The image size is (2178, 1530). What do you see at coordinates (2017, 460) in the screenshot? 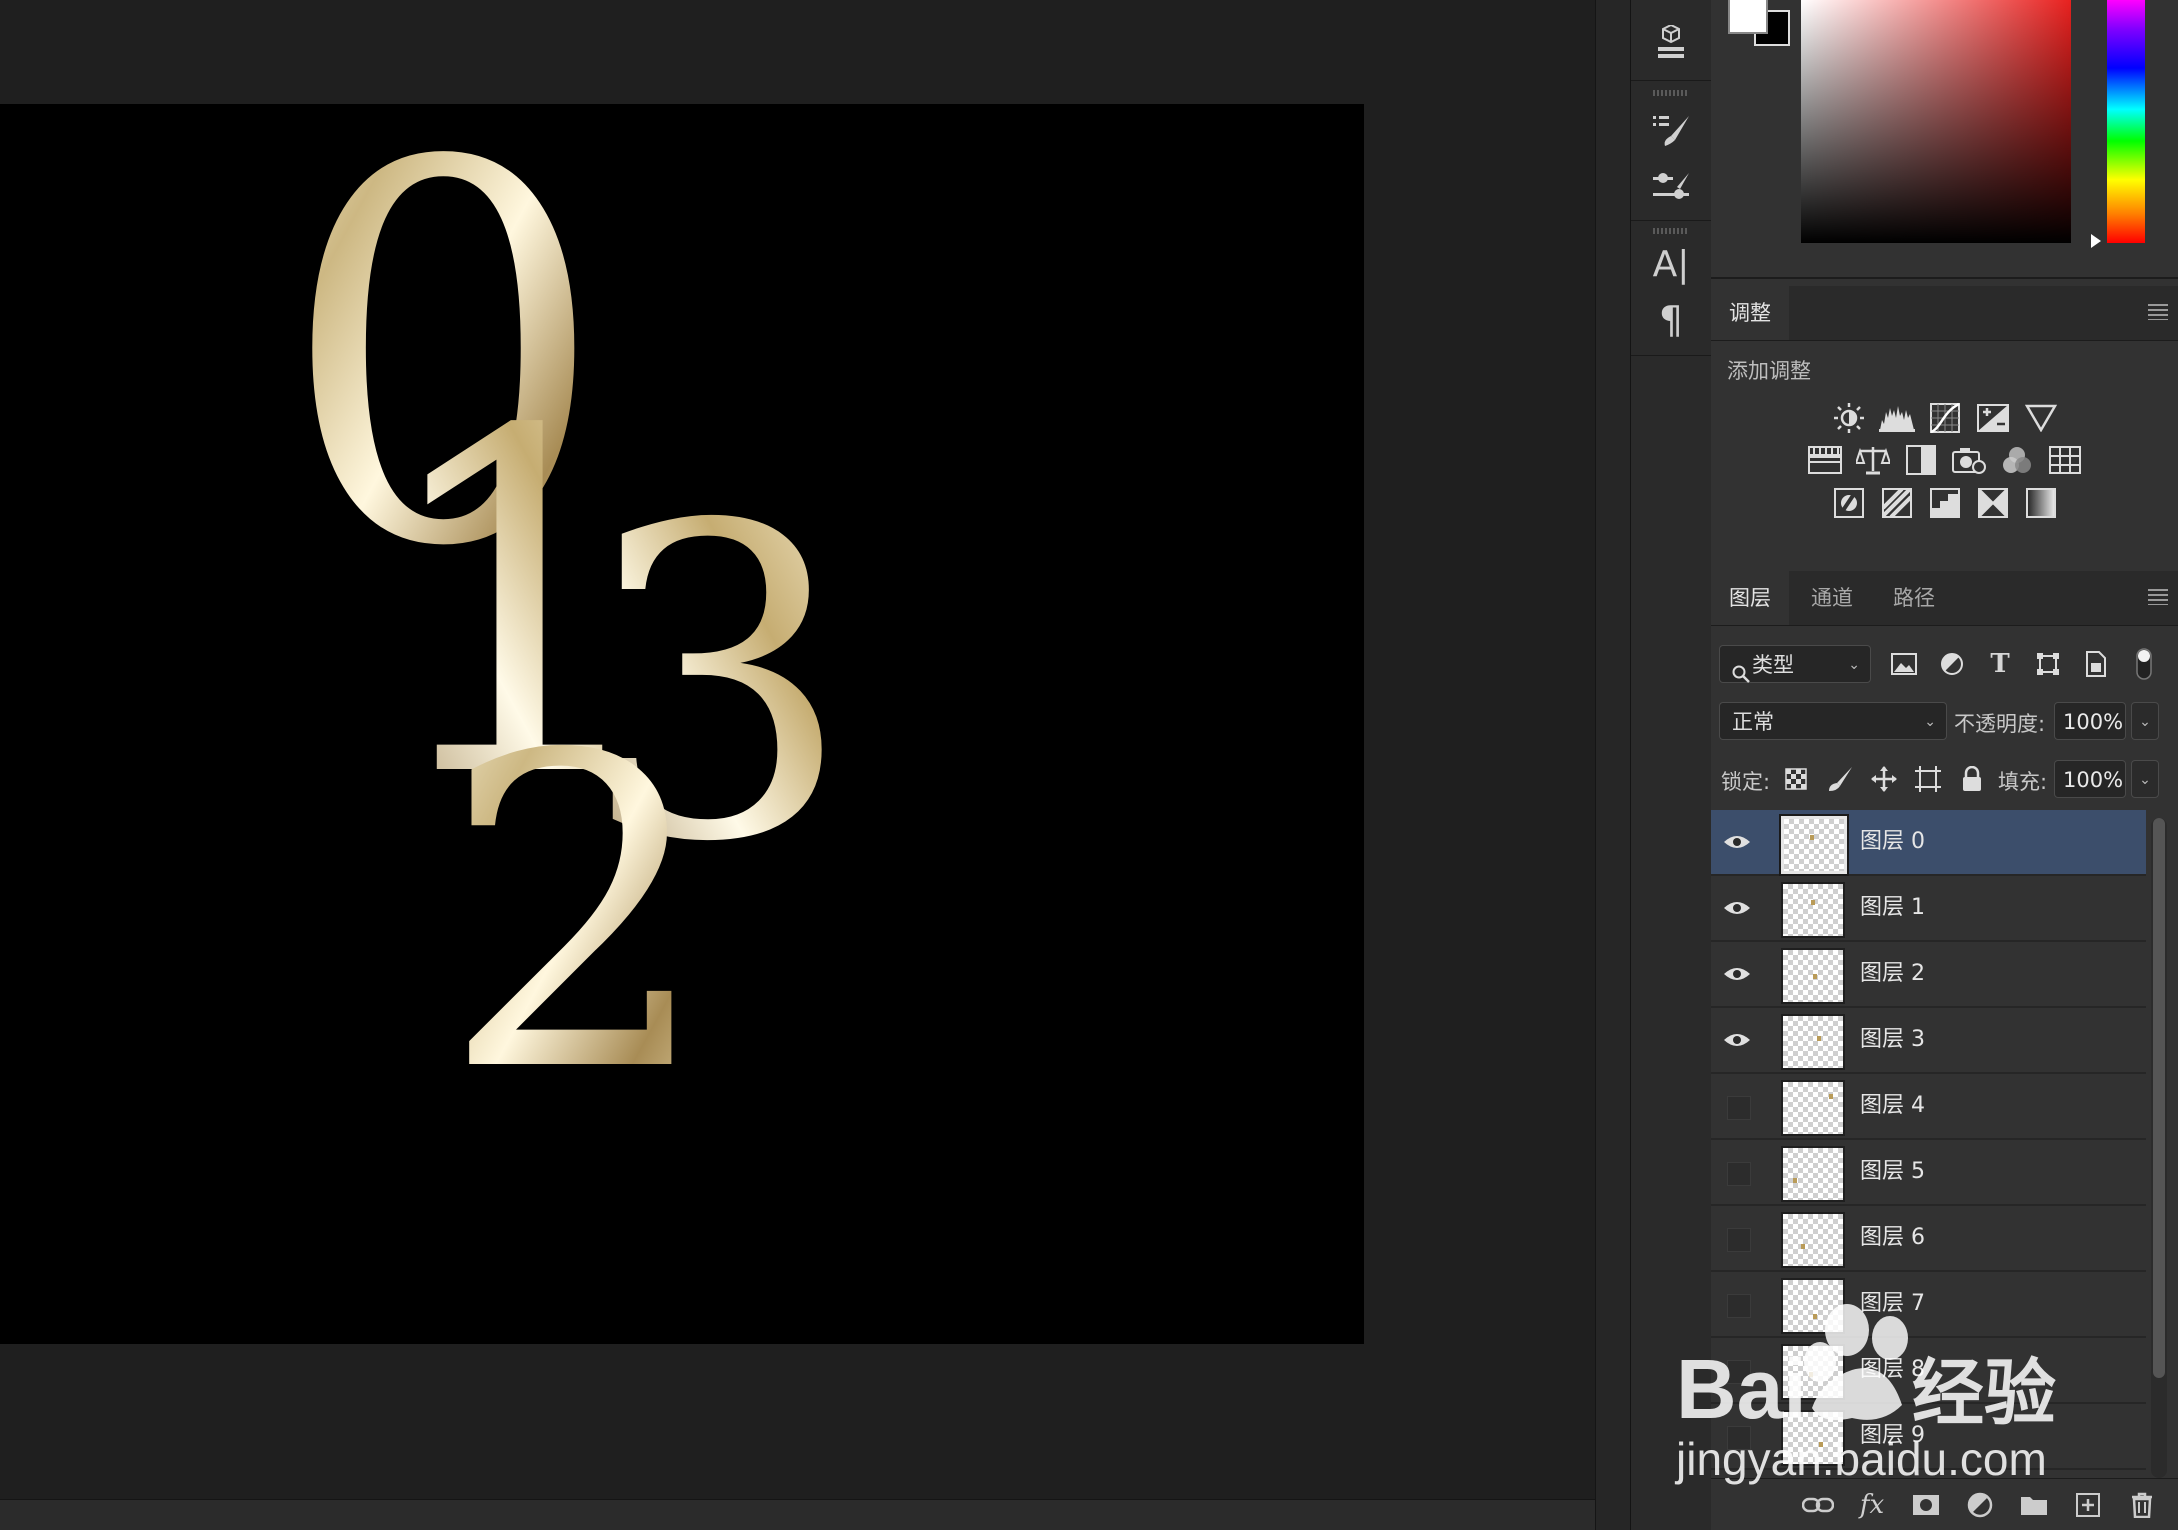
I see `channel-mixer-icon` at bounding box center [2017, 460].